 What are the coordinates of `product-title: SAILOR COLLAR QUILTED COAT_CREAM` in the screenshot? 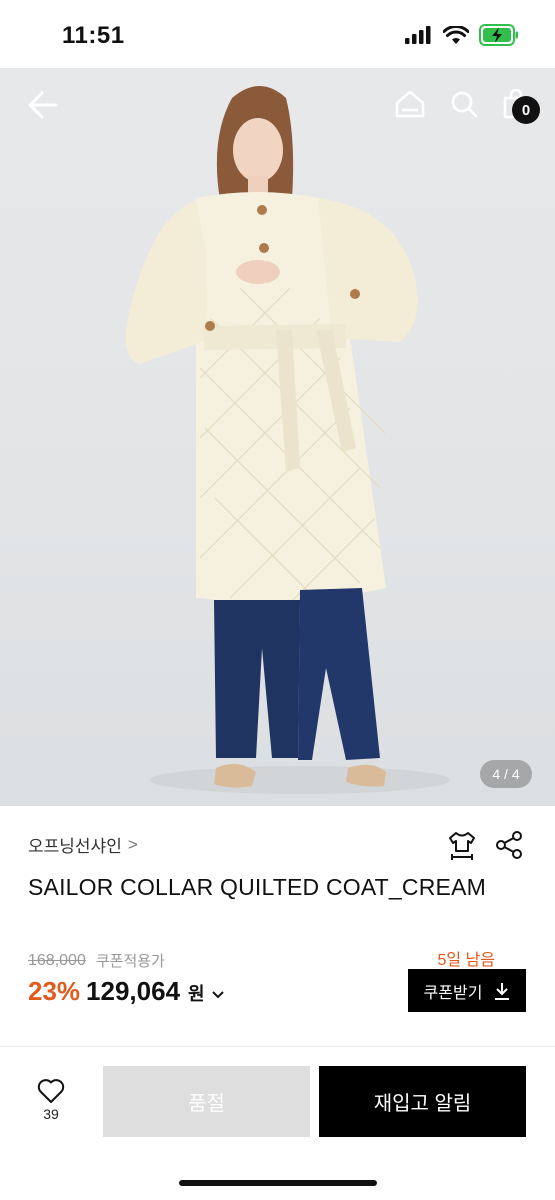 It's located at (257, 887).